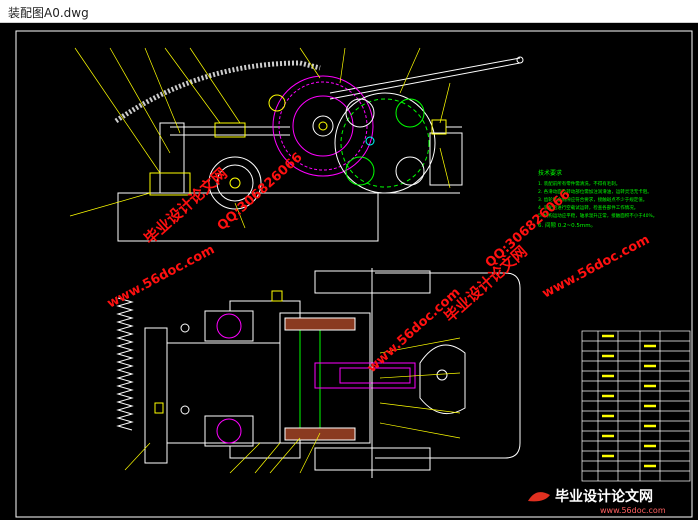  What do you see at coordinates (414, 330) in the screenshot?
I see `watermark-url-2: www.56doc.com` at bounding box center [414, 330].